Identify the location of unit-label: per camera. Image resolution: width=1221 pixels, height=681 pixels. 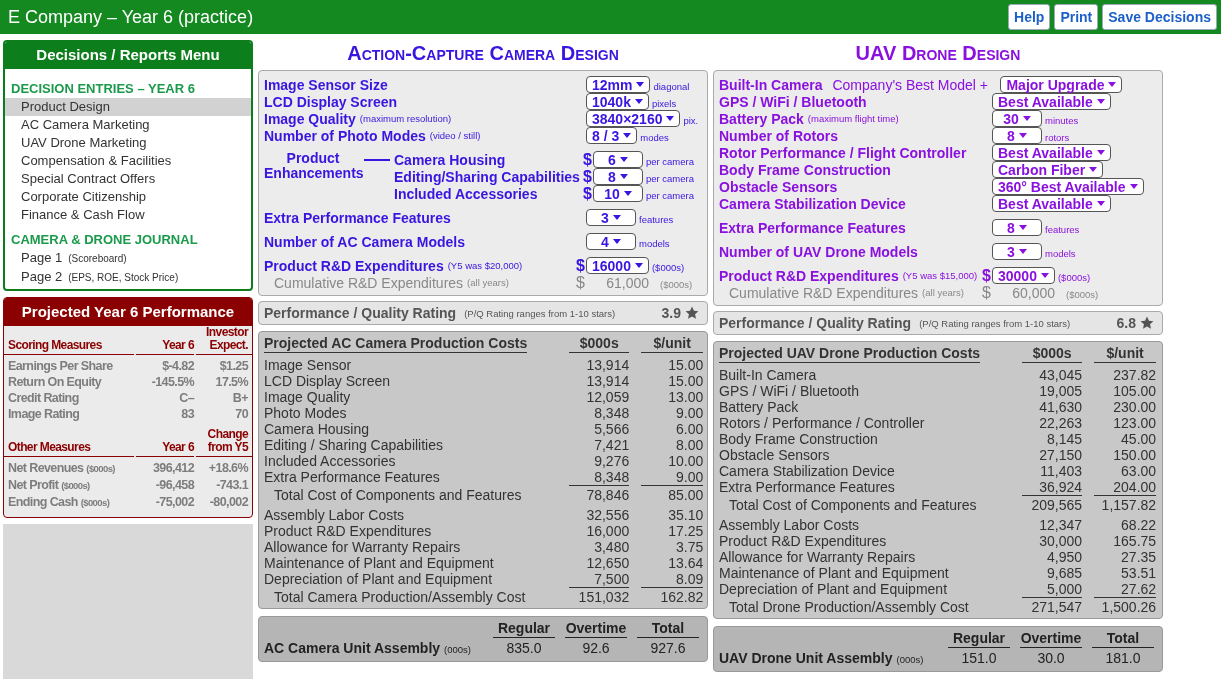
(669, 195).